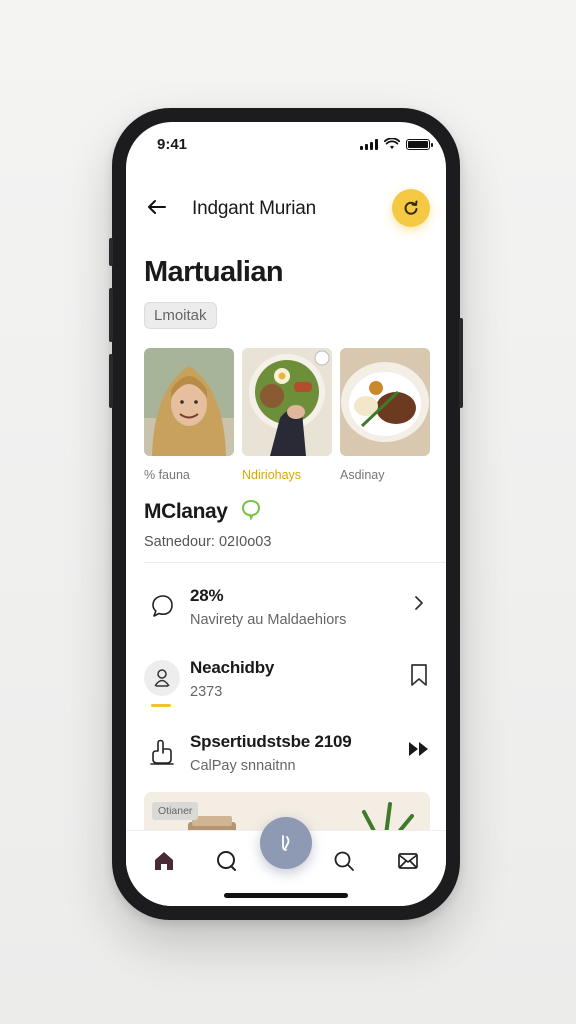  I want to click on status-icons, so click(396, 144).